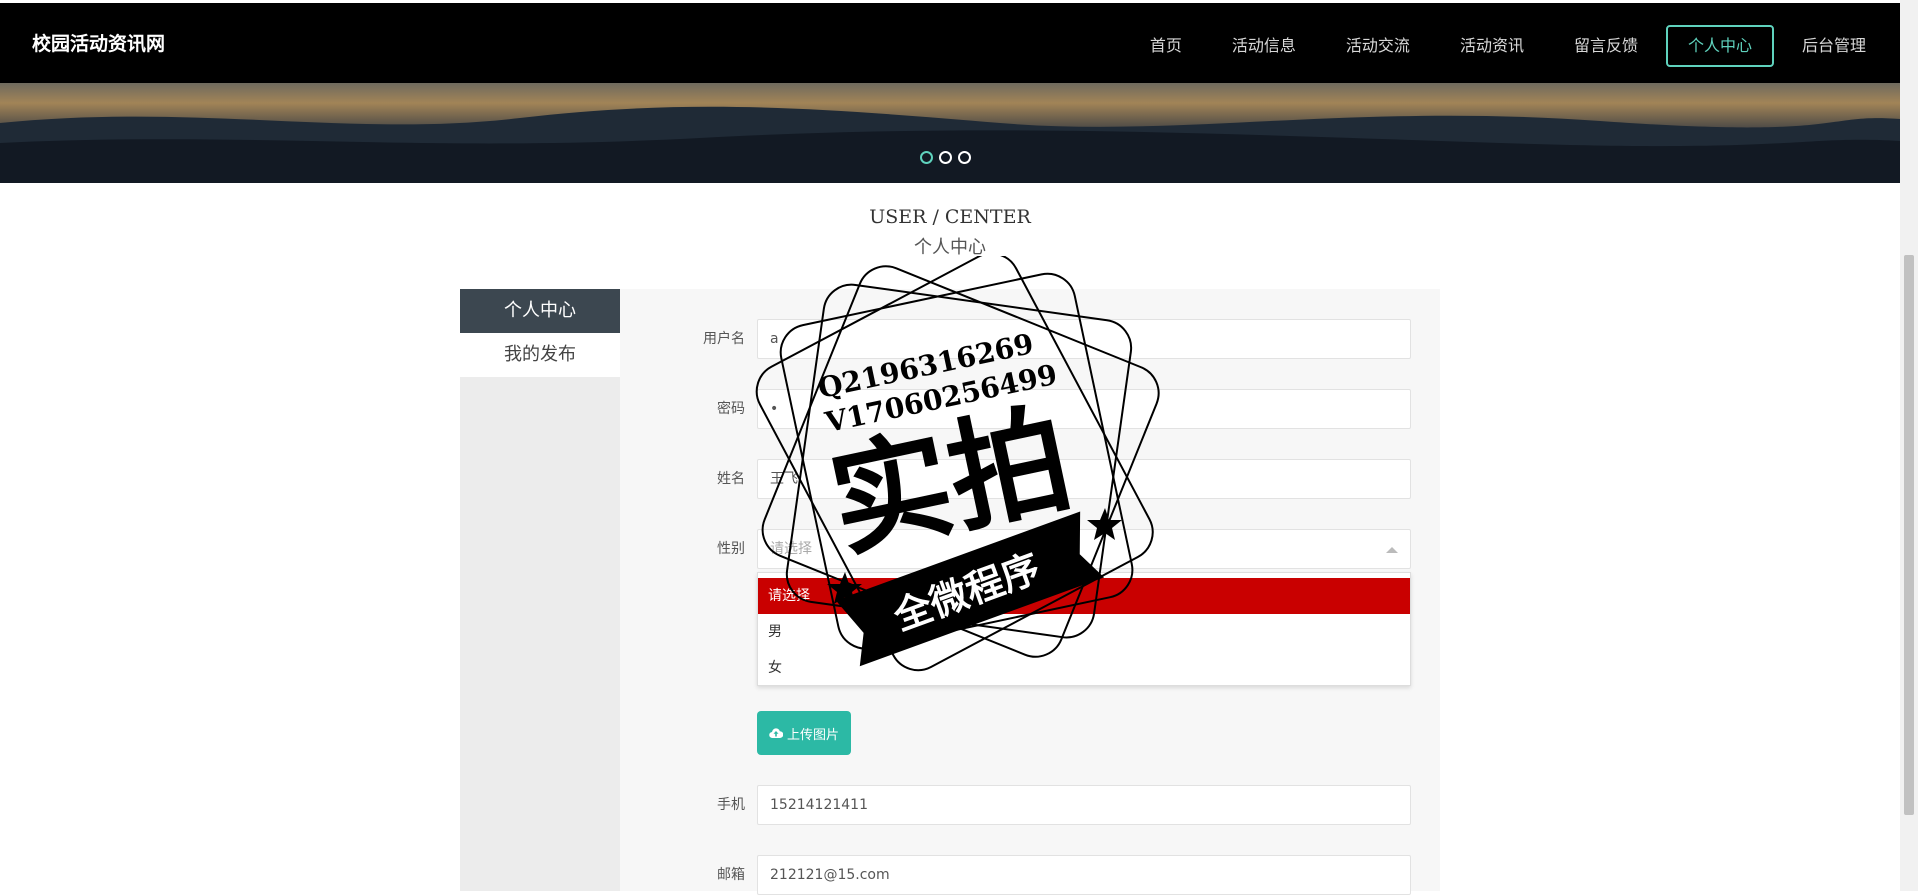 The image size is (1918, 895). What do you see at coordinates (1084, 805) in the screenshot?
I see `phone-input: 15214121411` at bounding box center [1084, 805].